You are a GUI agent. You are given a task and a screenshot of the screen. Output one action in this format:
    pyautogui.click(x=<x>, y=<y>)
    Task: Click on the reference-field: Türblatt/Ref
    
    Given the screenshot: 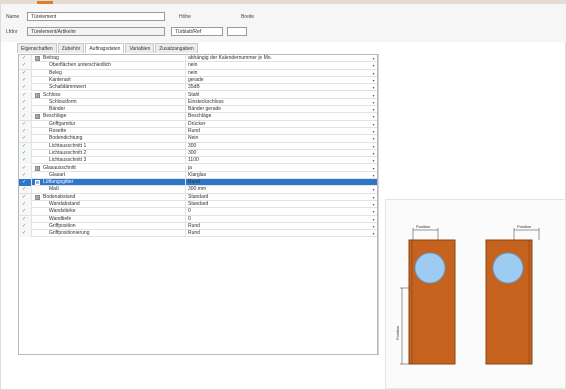 What is the action you would take?
    pyautogui.click(x=197, y=31)
    